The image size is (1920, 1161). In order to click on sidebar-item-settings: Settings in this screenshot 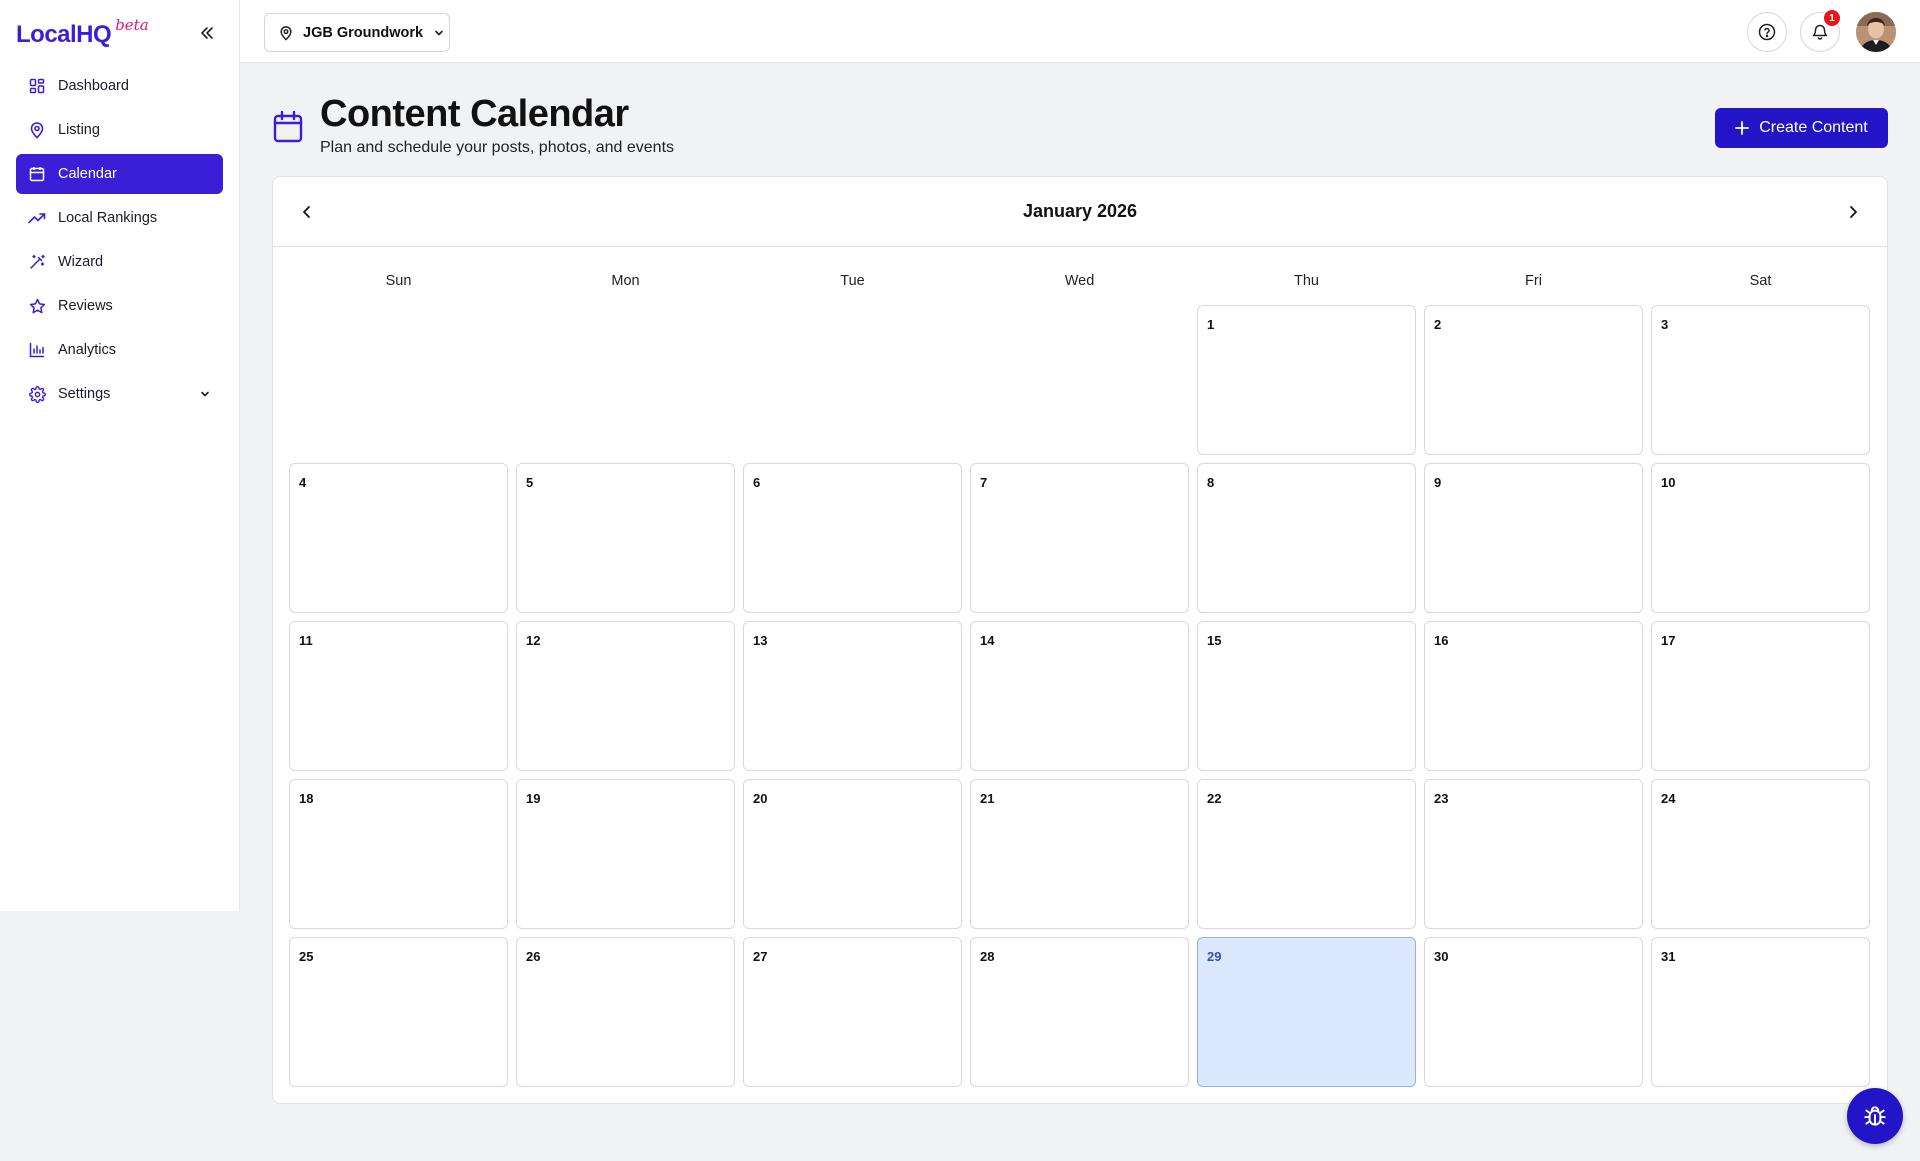, I will do `click(119, 394)`.